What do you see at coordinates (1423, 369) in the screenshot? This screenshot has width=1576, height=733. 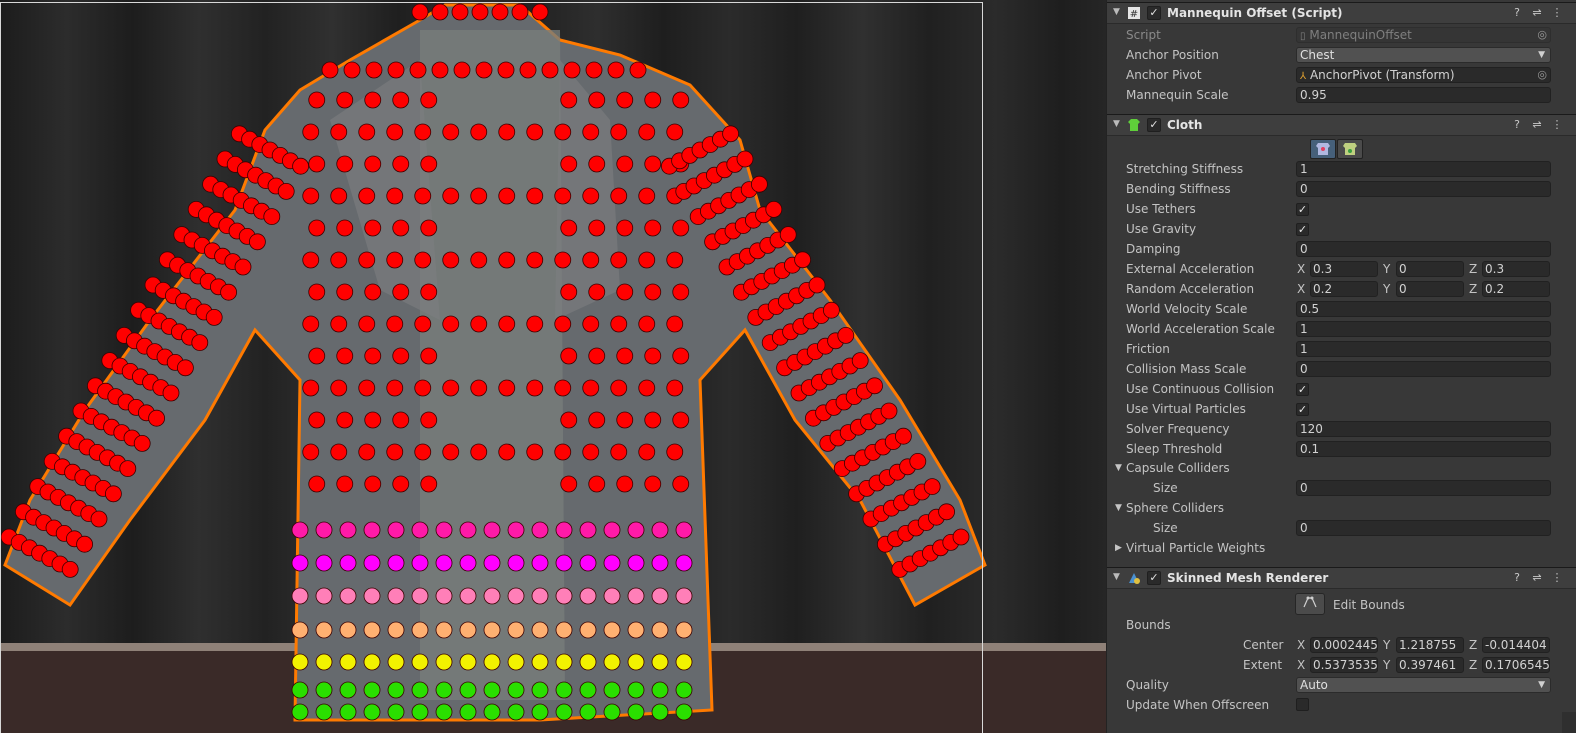 I see `collision-mass-scale-field: 0` at bounding box center [1423, 369].